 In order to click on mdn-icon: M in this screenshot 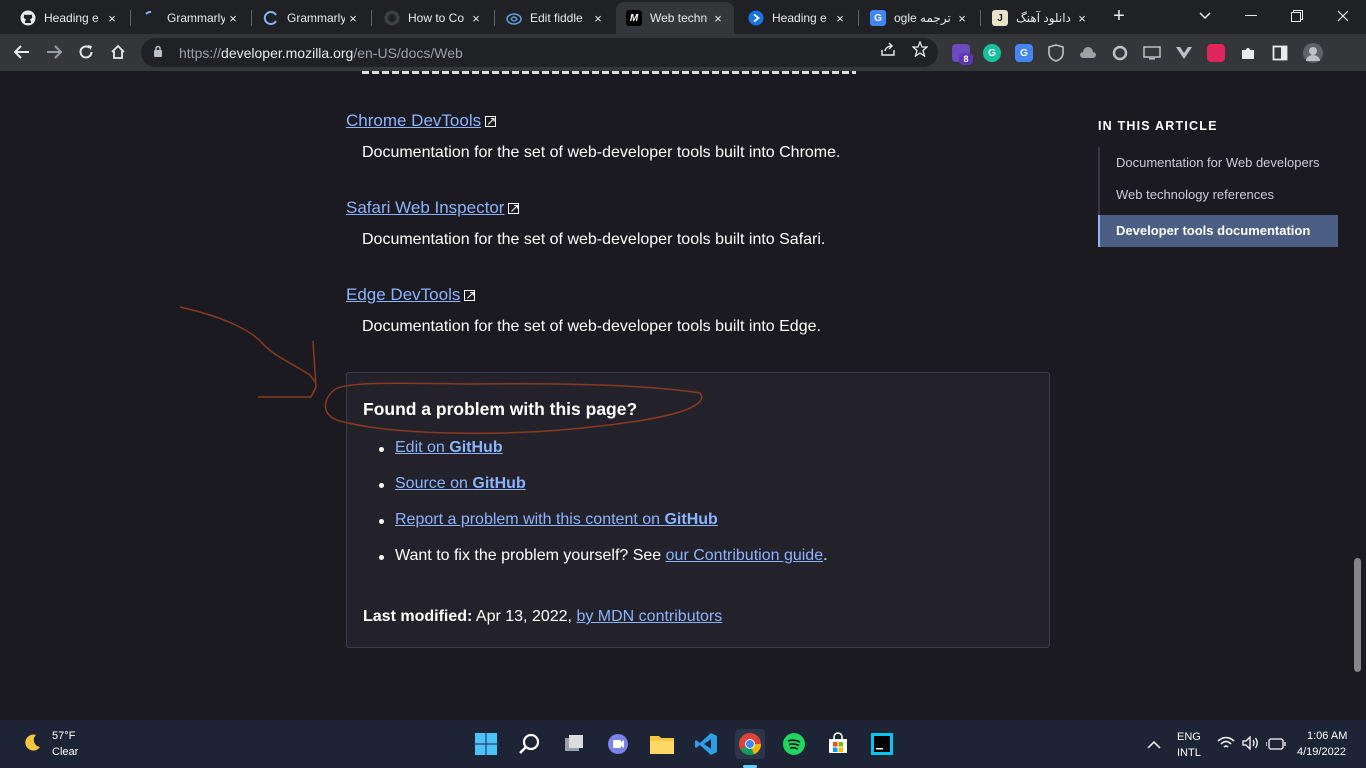, I will do `click(634, 18)`.